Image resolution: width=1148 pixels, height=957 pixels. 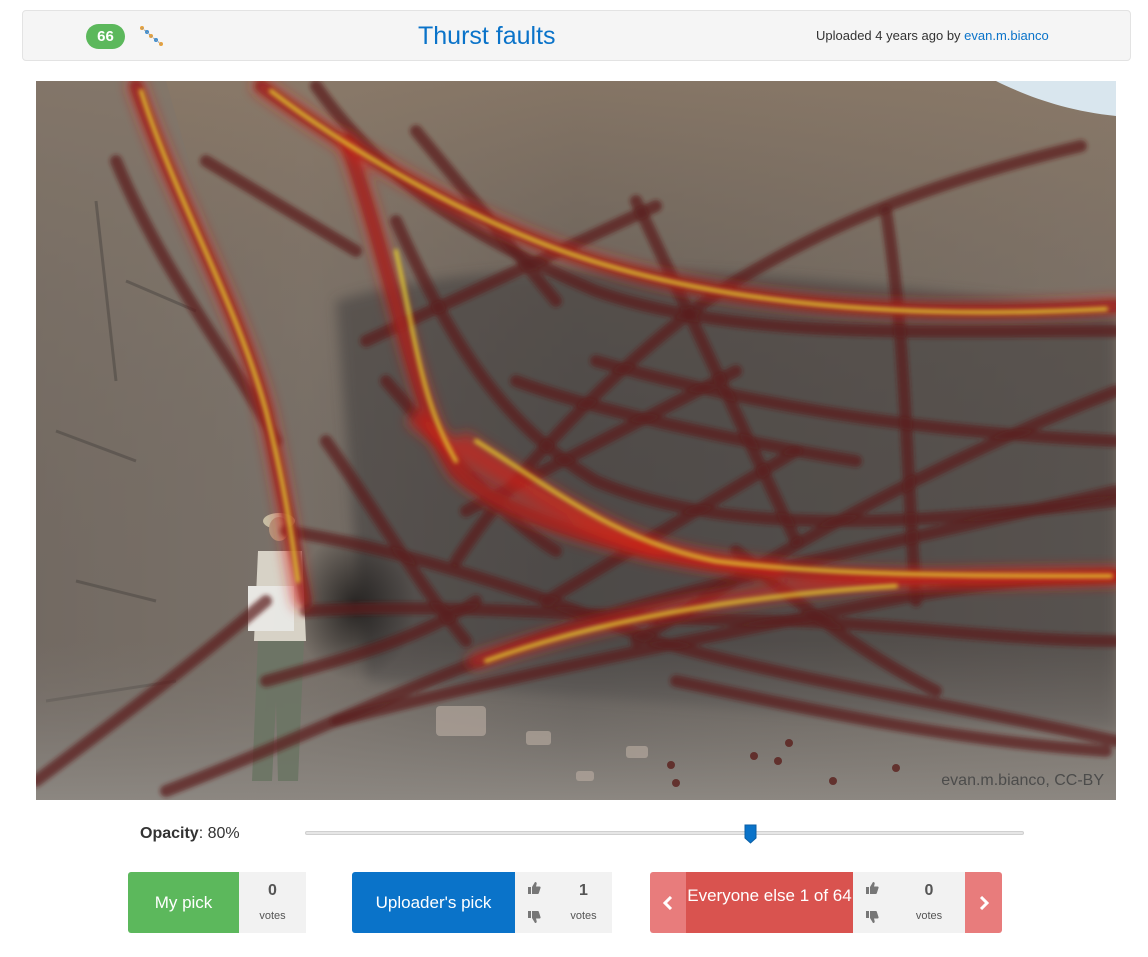 What do you see at coordinates (535, 902) in the screenshot?
I see `uploader-pick-vote-controls` at bounding box center [535, 902].